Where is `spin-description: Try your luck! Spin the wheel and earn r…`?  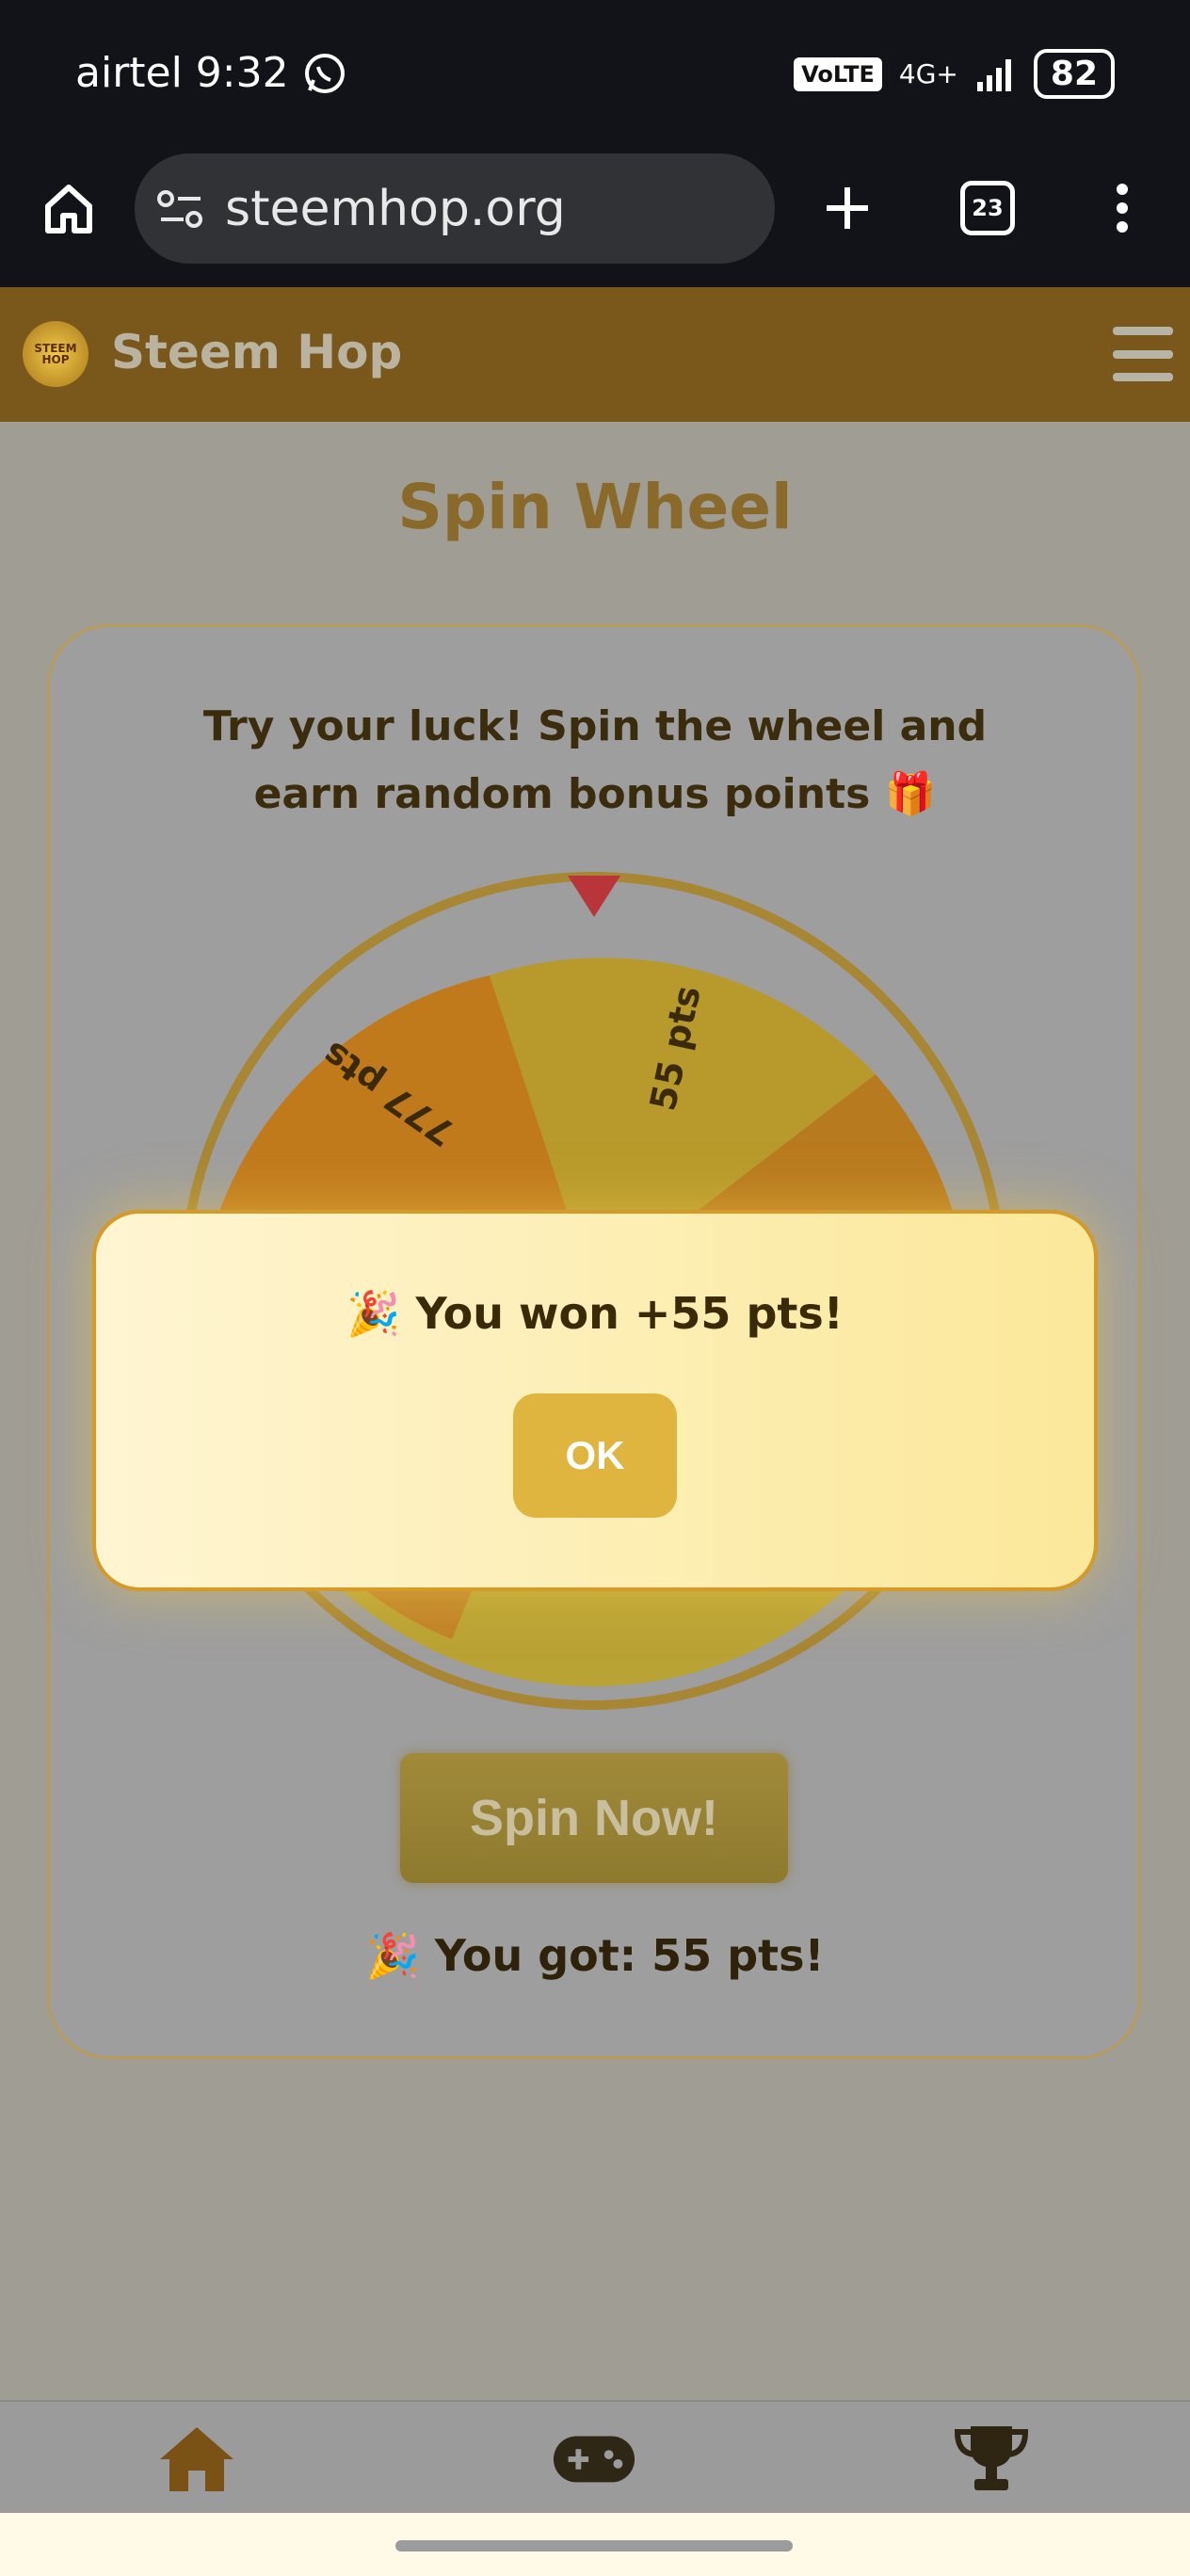 spin-description: Try your luck! Spin the wheel and earn r… is located at coordinates (595, 761).